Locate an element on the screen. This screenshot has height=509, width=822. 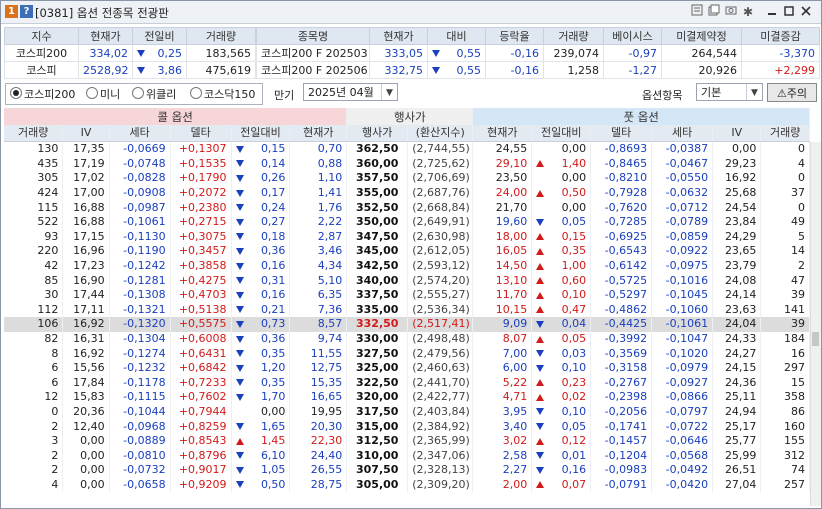
put-change: 0,00 is located at coordinates (561, 149).